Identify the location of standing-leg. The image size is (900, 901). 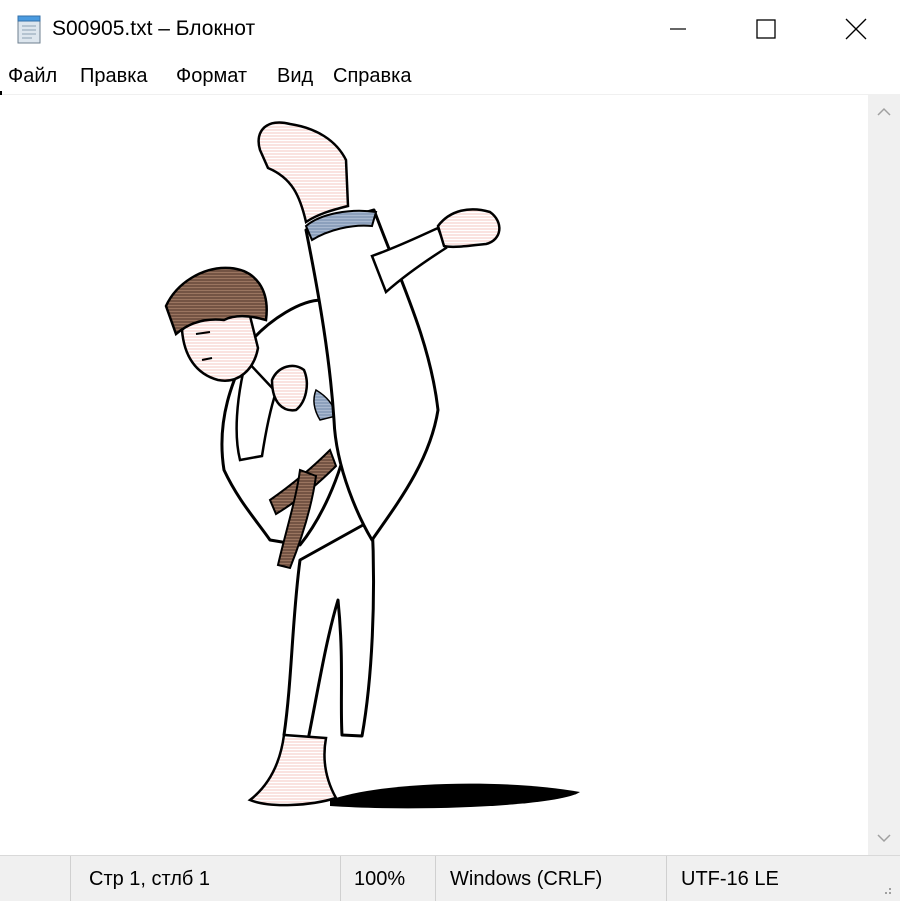
(329, 630).